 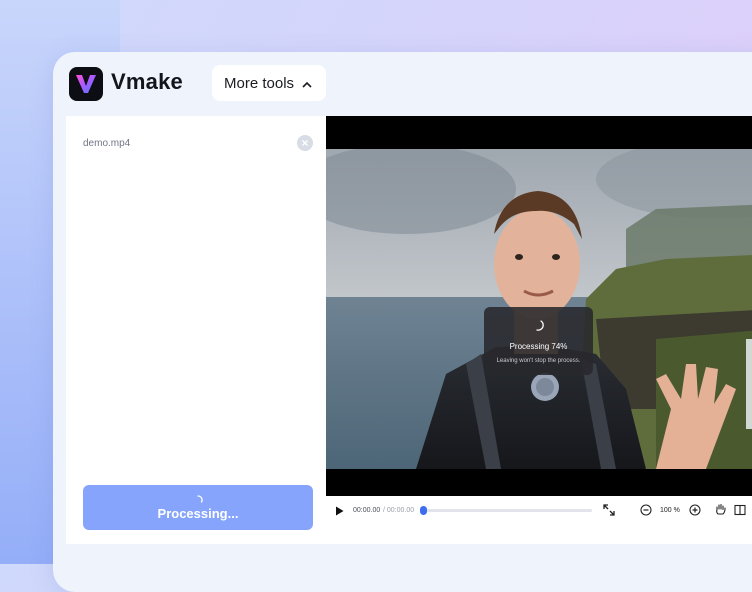 I want to click on more-tools-button: More tools, so click(x=269, y=83).